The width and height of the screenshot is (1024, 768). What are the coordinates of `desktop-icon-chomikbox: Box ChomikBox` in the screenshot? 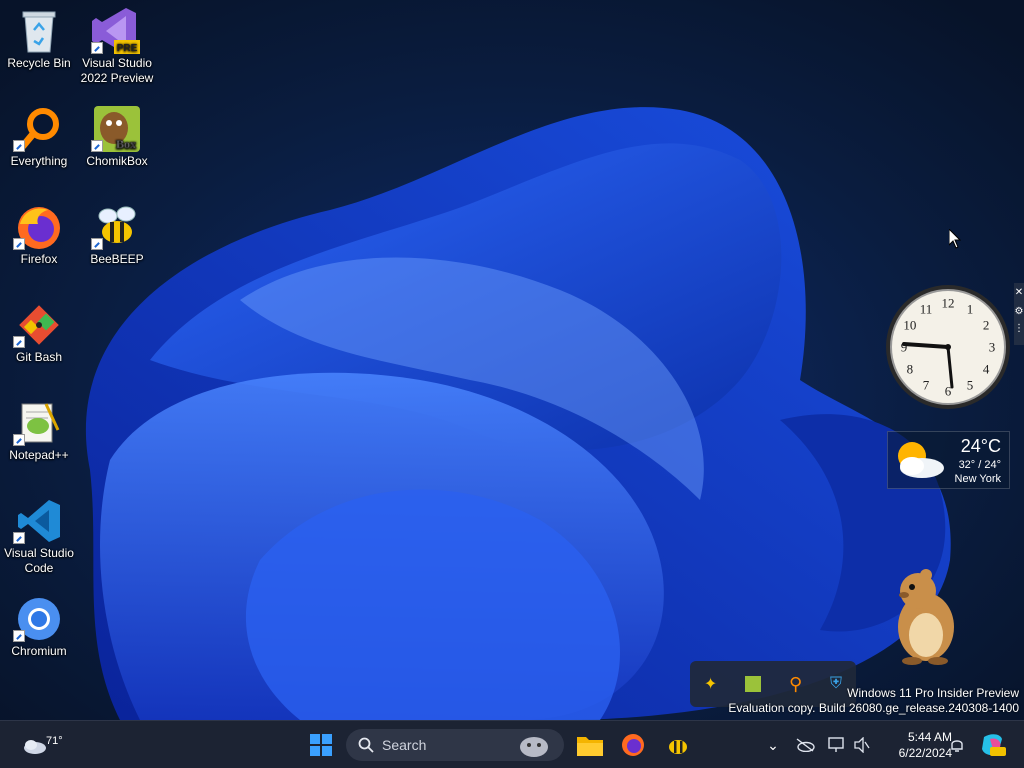 It's located at (117, 137).